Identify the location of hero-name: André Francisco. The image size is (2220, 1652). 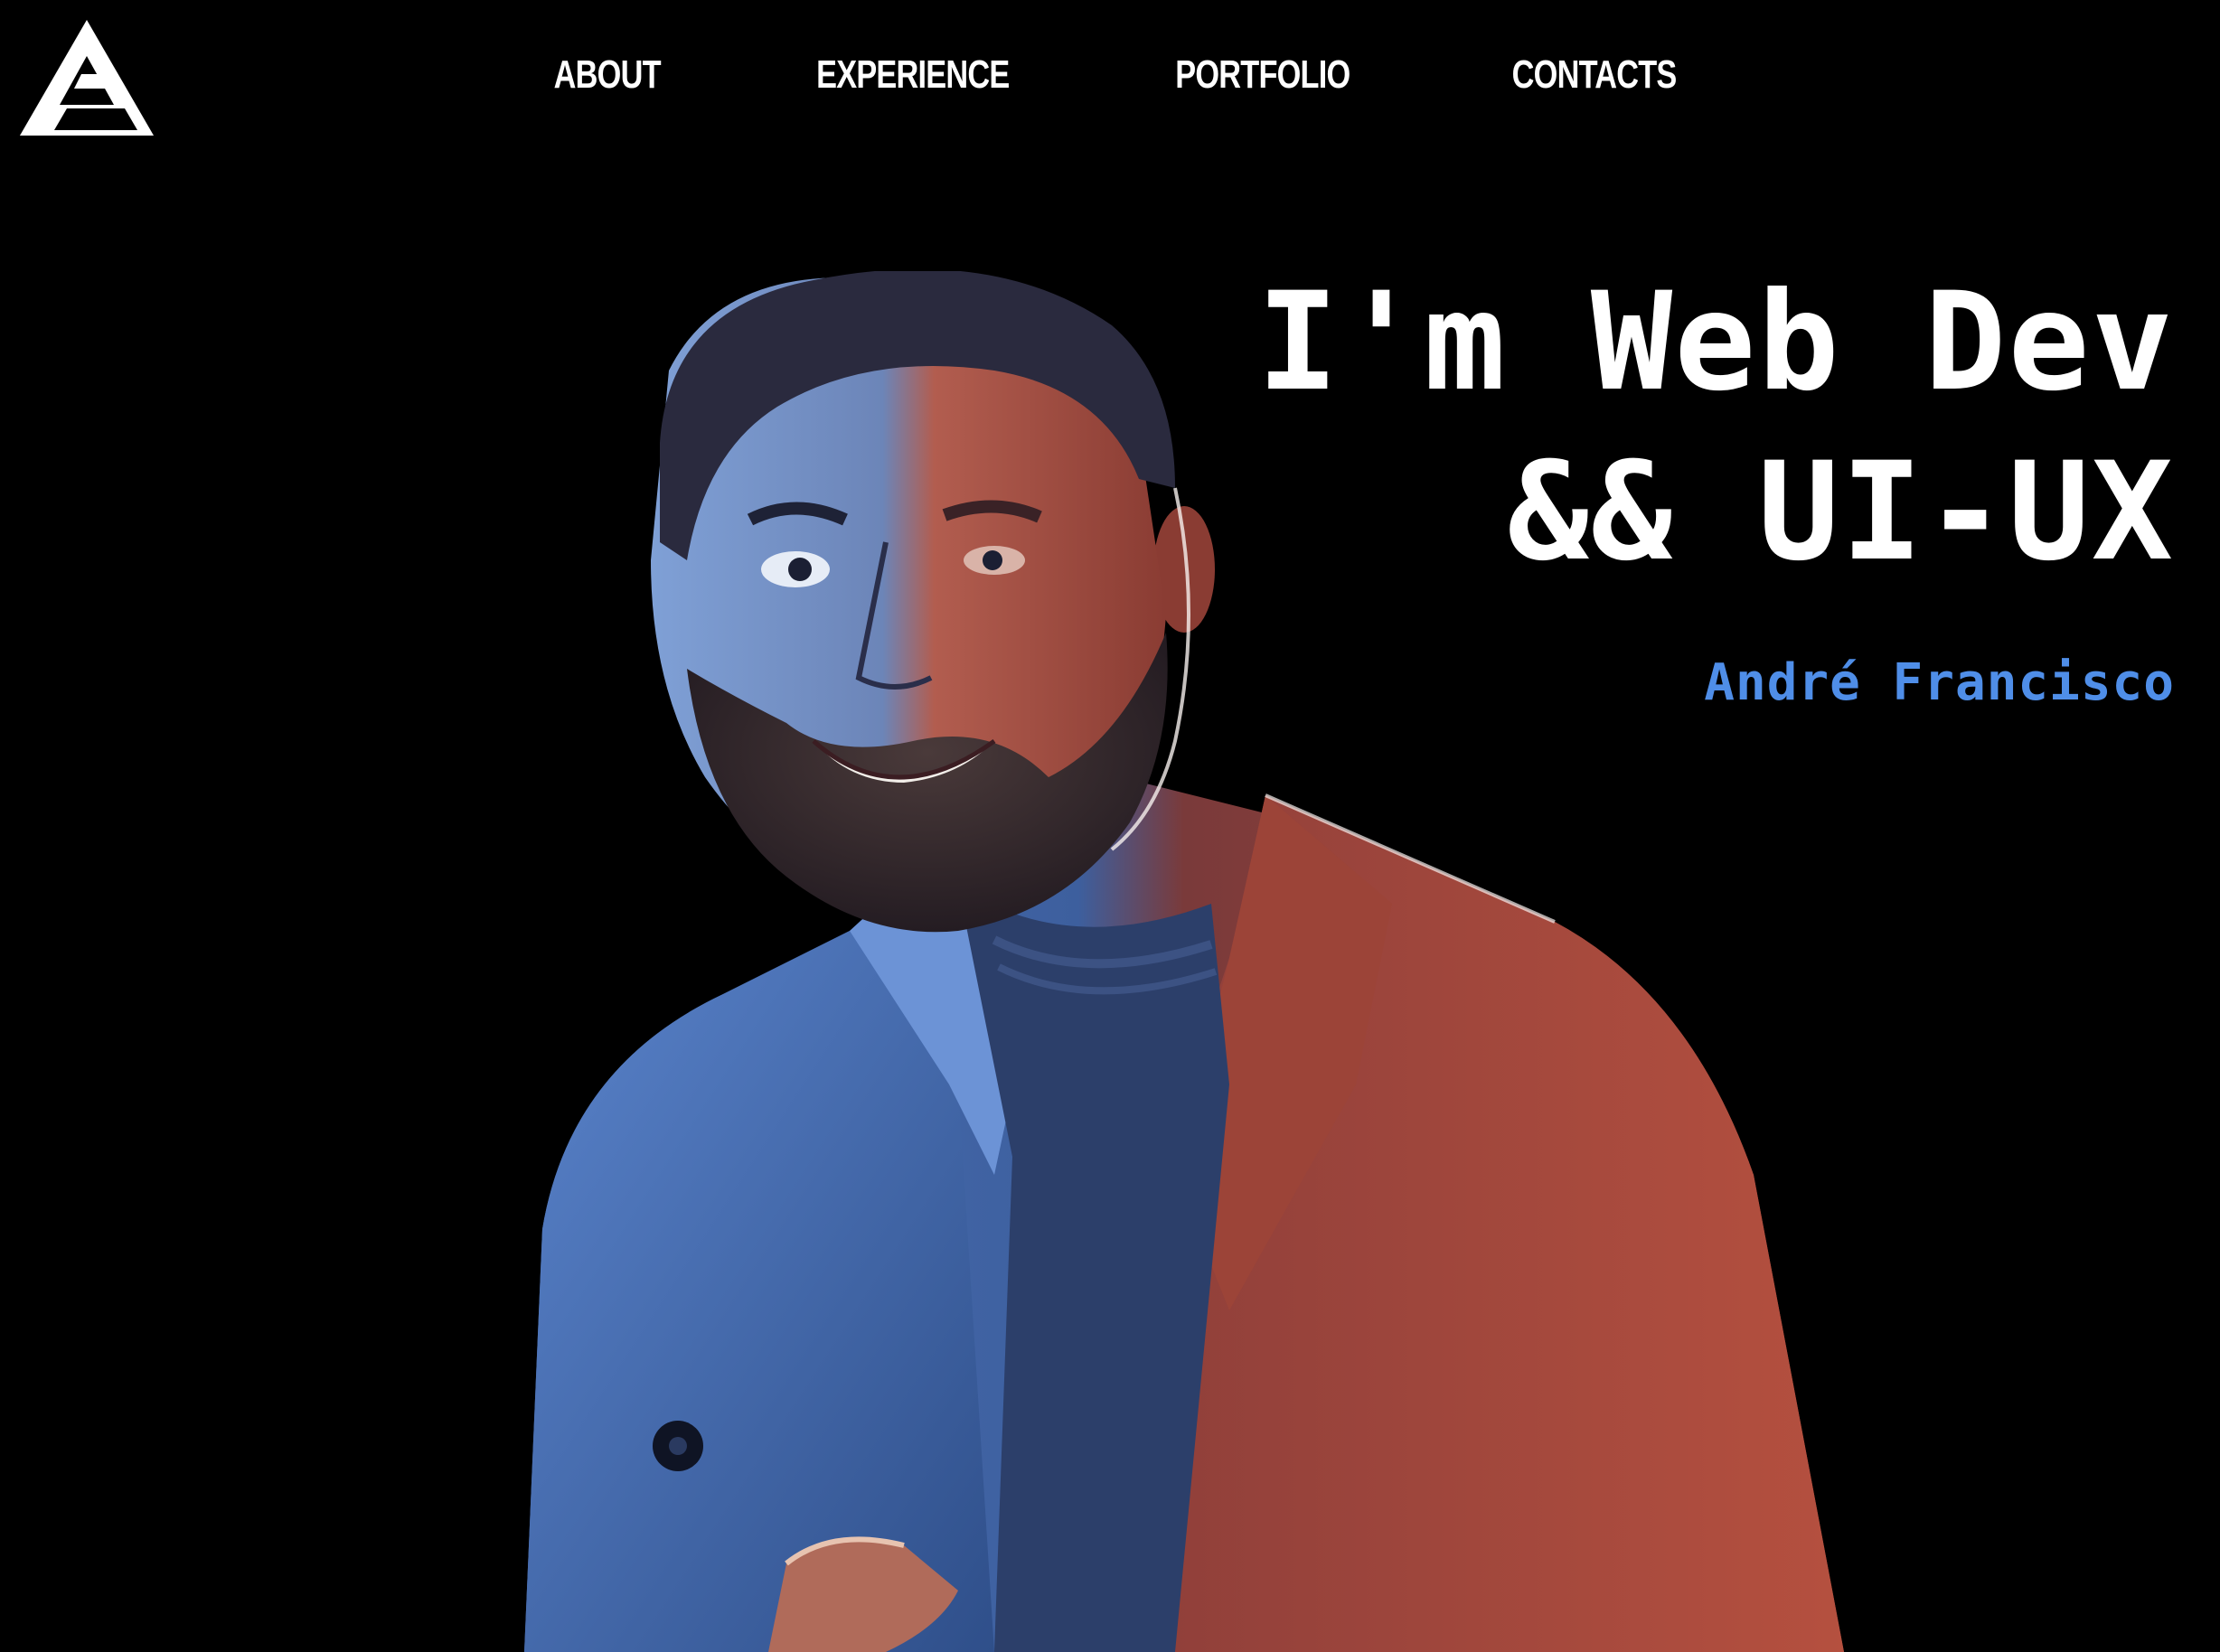
(1939, 682).